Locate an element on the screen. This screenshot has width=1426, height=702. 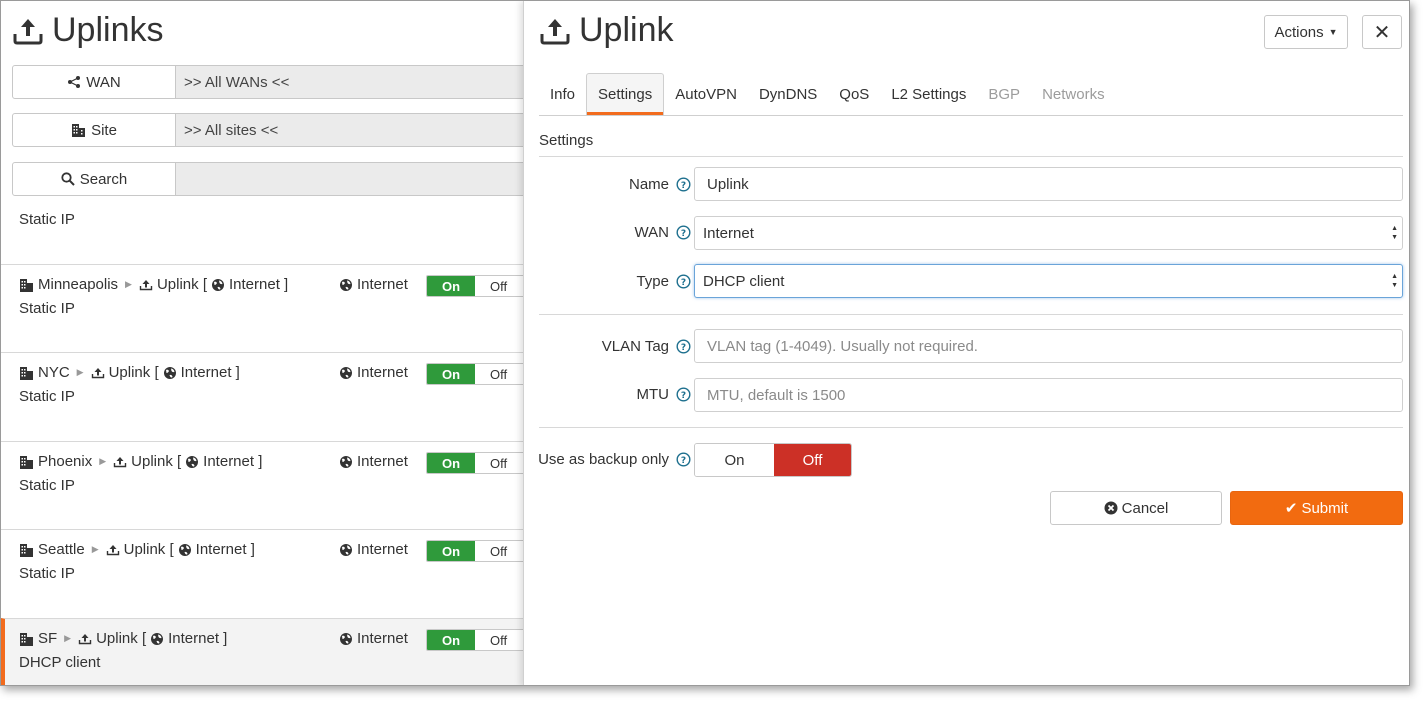
wan-filter-button: WAN is located at coordinates (94, 82).